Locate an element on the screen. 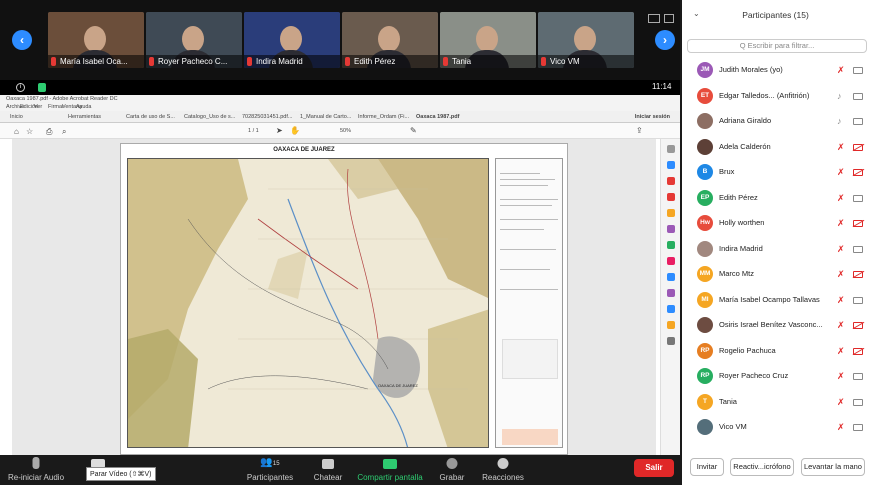 The width and height of the screenshot is (869, 485). reactivate-mic-button: Reactiv...icrófono is located at coordinates (762, 467).